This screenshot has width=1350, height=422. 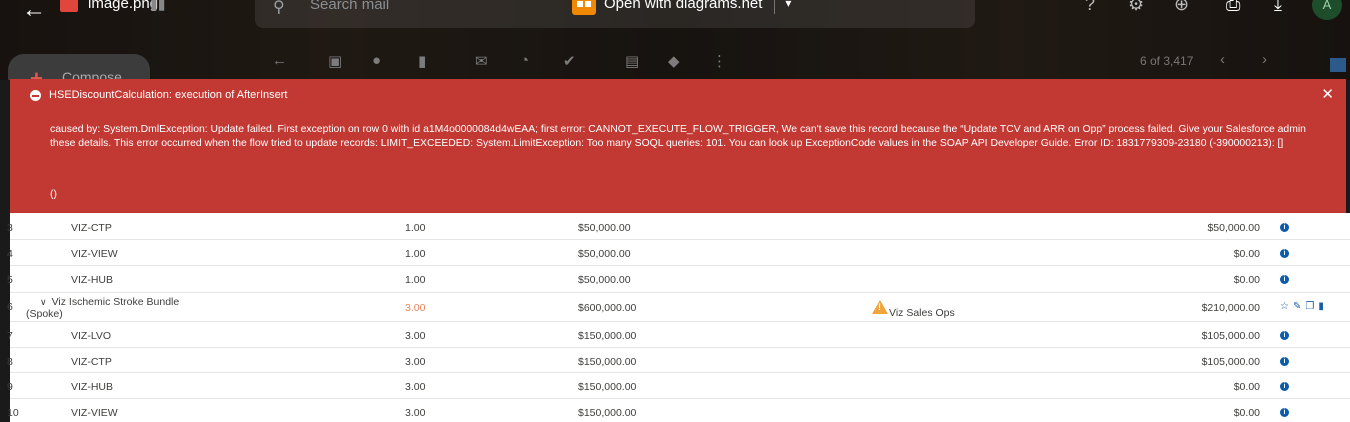 What do you see at coordinates (91, 362) in the screenshot?
I see `product-name: VIZ-CTP` at bounding box center [91, 362].